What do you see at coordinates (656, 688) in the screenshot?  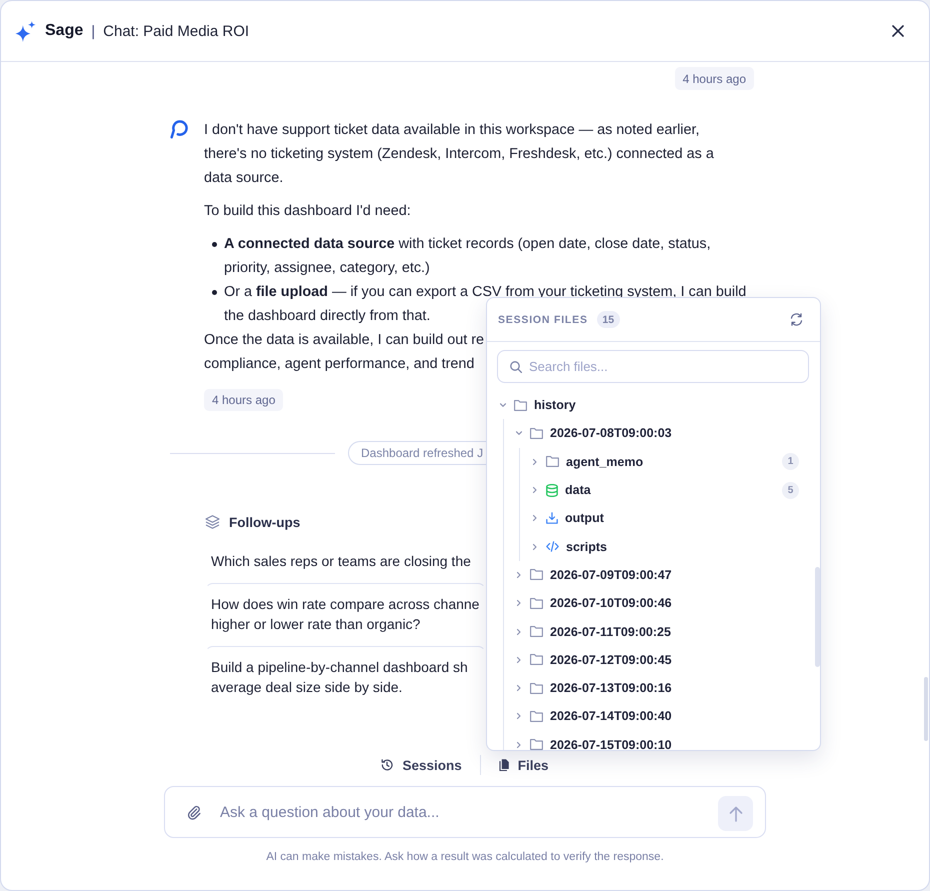 I see `tree-item: 2026-07-13T09:00:16` at bounding box center [656, 688].